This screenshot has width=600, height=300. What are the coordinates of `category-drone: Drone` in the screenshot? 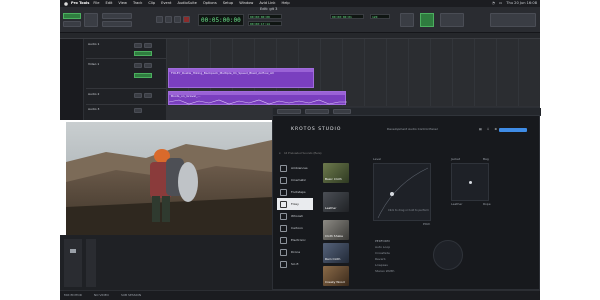 It's located at (295, 252).